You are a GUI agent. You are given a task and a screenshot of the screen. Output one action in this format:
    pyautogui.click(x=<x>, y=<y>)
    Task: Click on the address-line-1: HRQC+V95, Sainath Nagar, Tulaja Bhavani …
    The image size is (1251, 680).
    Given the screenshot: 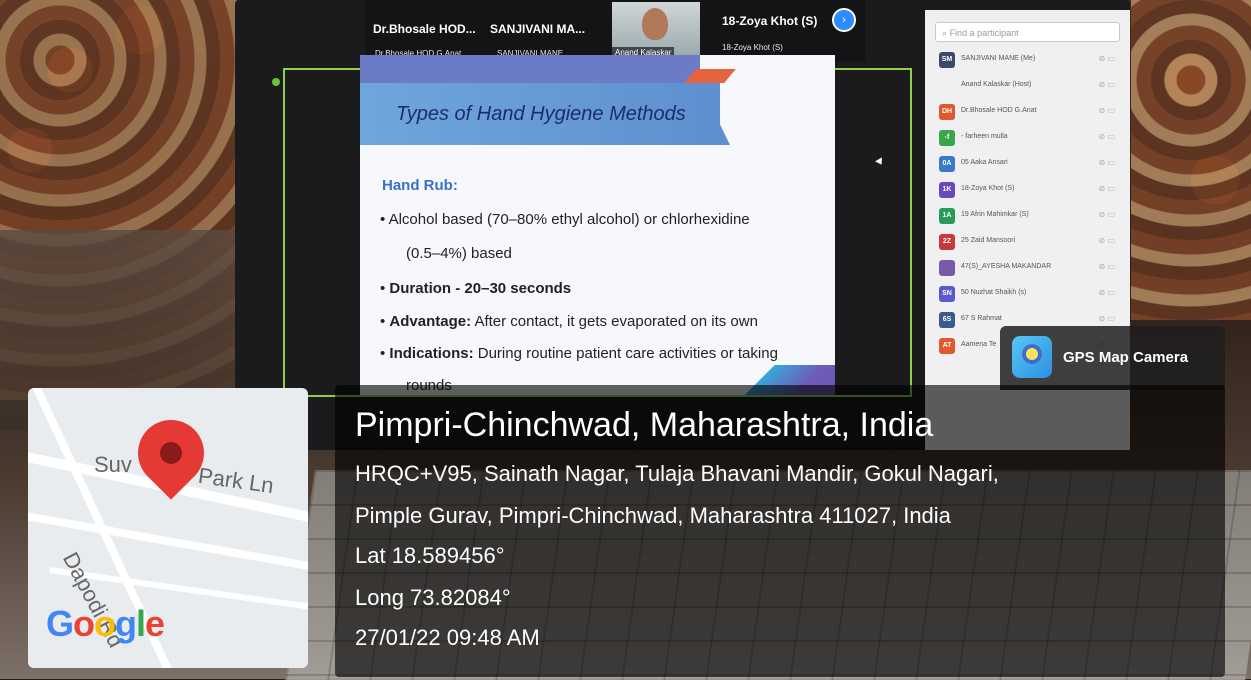 What is the action you would take?
    pyautogui.click(x=677, y=473)
    